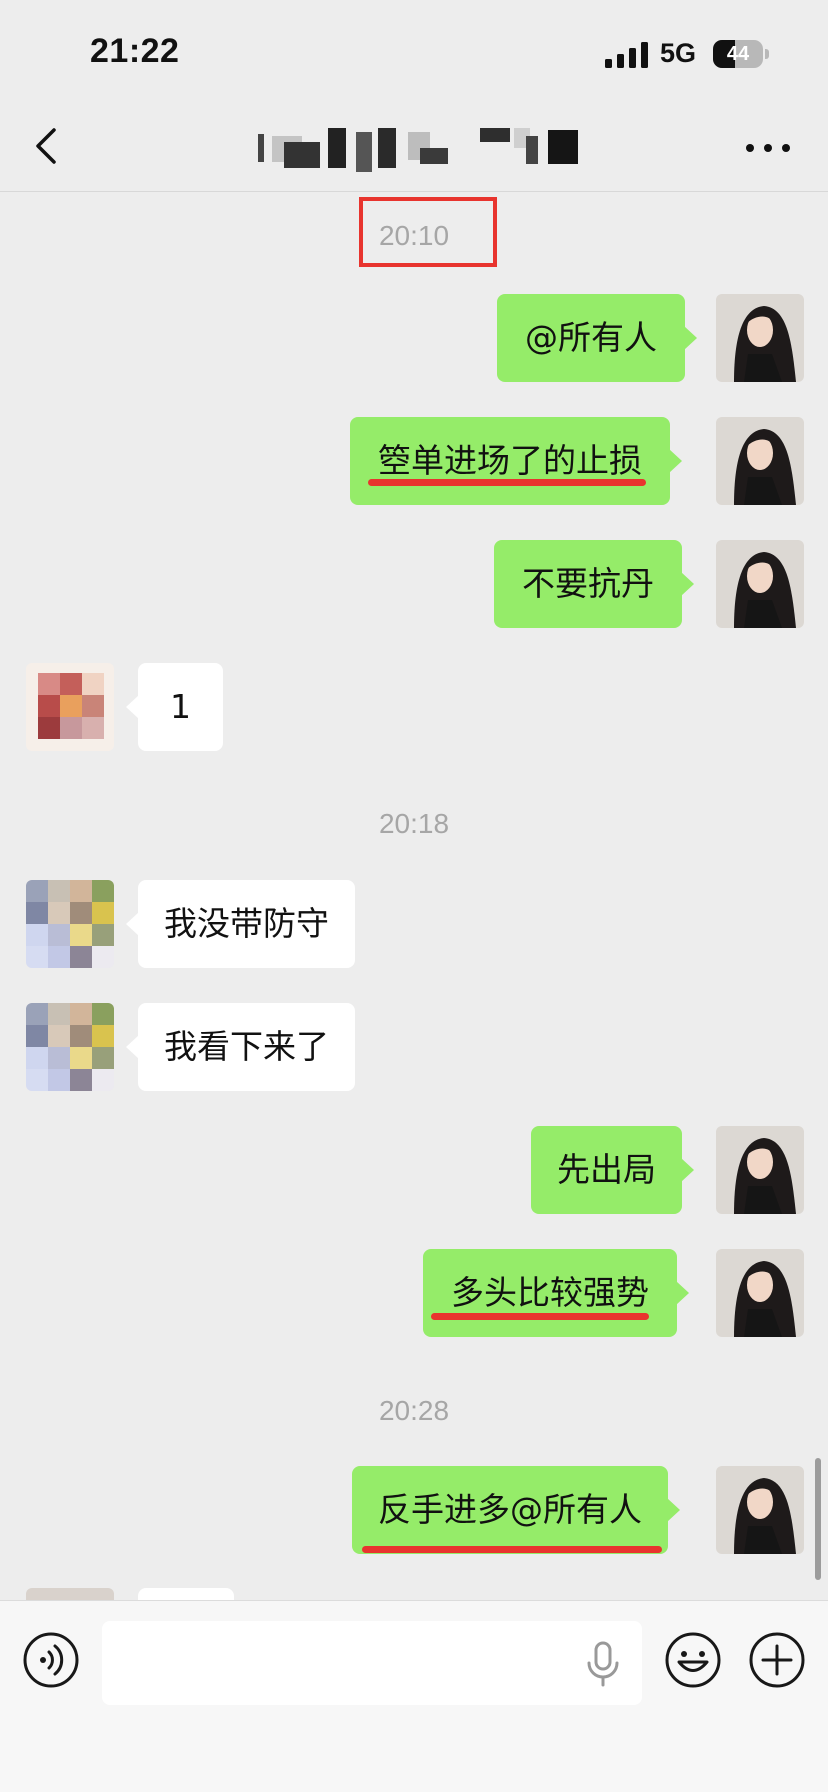 This screenshot has height=1792, width=828. I want to click on message-bubble-incoming: 我看下来了, so click(240, 1047).